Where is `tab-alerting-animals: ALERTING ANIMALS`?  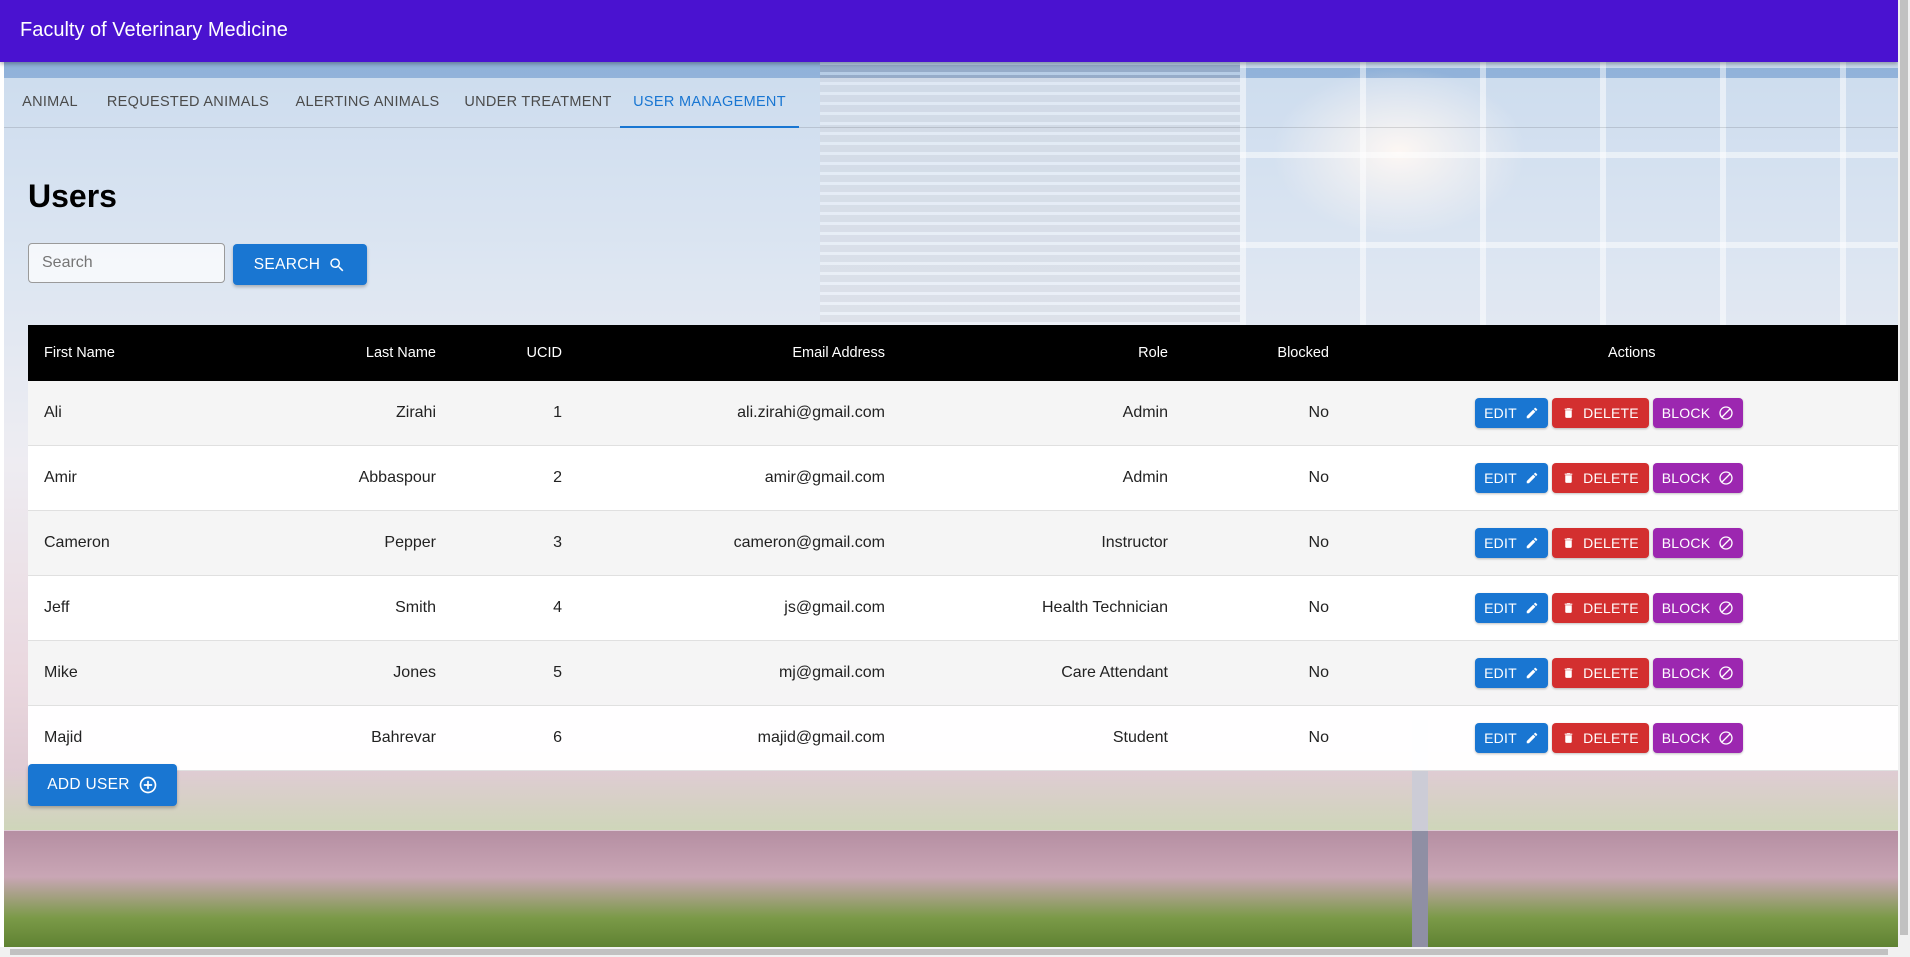
tab-alerting-animals: ALERTING ANIMALS is located at coordinates (367, 102).